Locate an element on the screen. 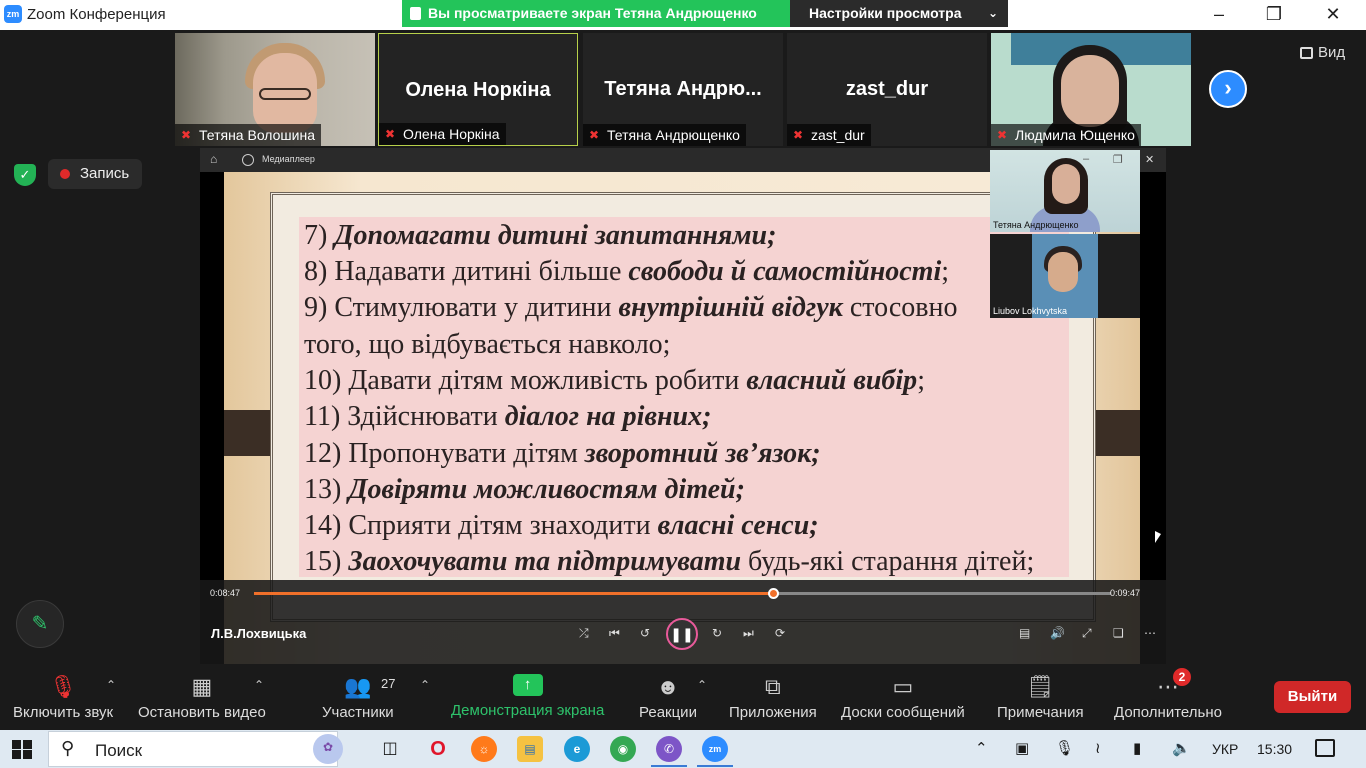  volume-icon: 🔈 is located at coordinates (1181, 748).